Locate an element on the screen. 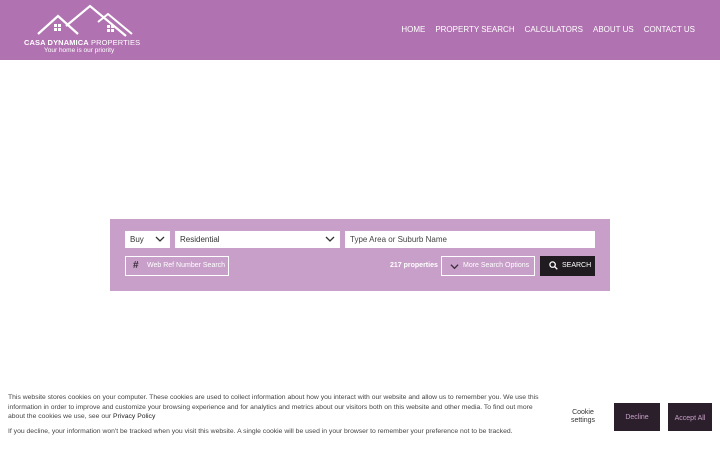  brand-name-light: PROPERTIES is located at coordinates (115, 42).